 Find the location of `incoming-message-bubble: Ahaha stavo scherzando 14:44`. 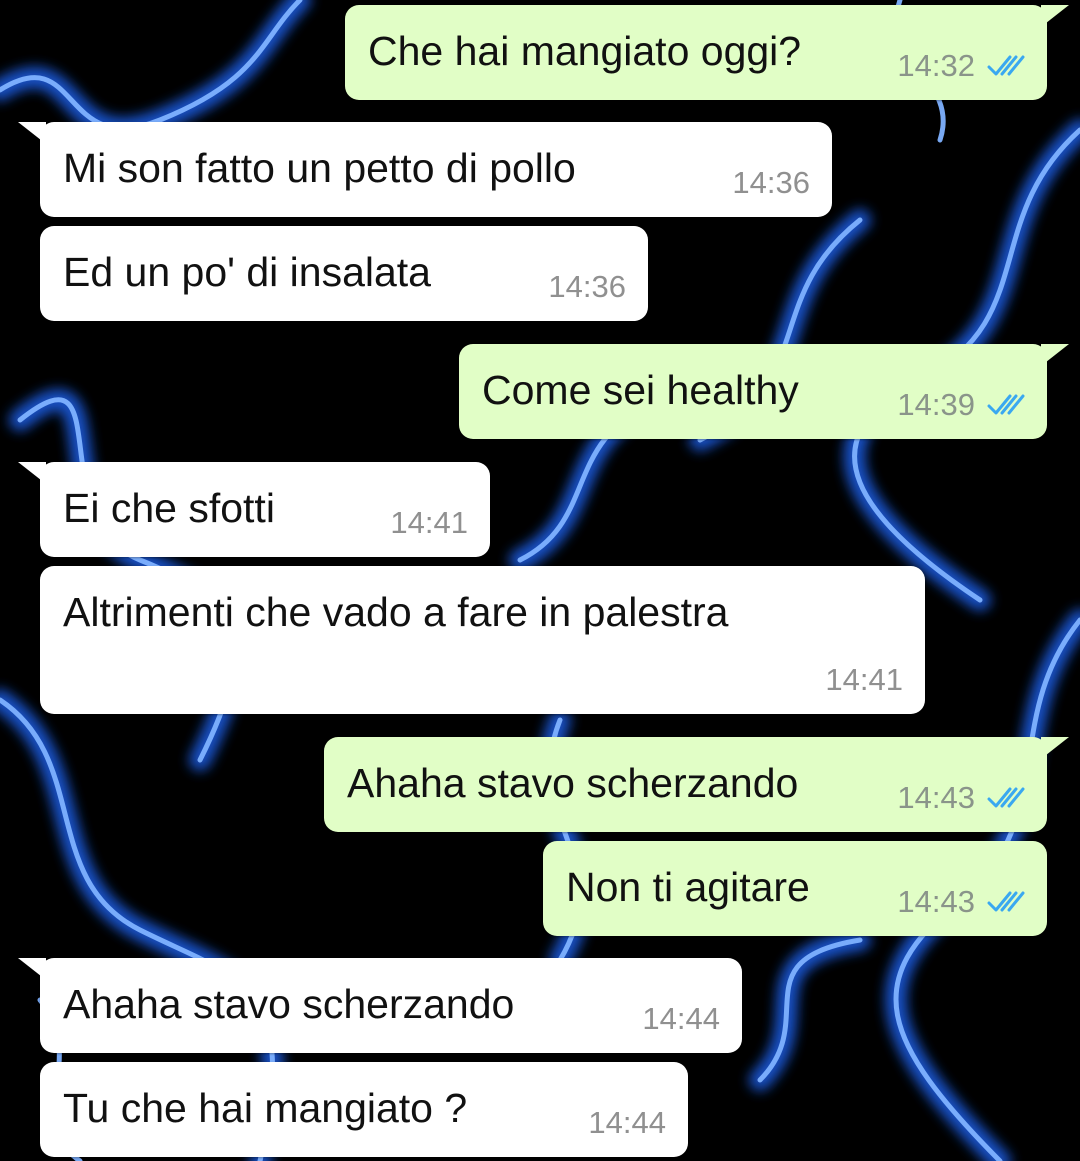

incoming-message-bubble: Ahaha stavo scherzando 14:44 is located at coordinates (380, 1005).